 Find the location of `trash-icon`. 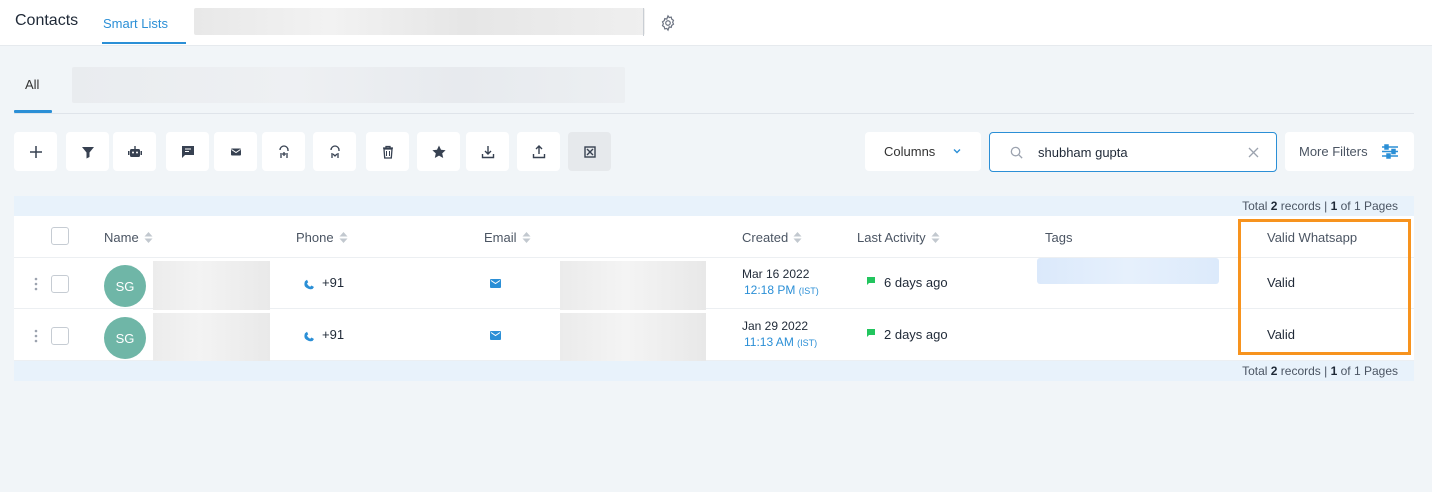

trash-icon is located at coordinates (387, 152).